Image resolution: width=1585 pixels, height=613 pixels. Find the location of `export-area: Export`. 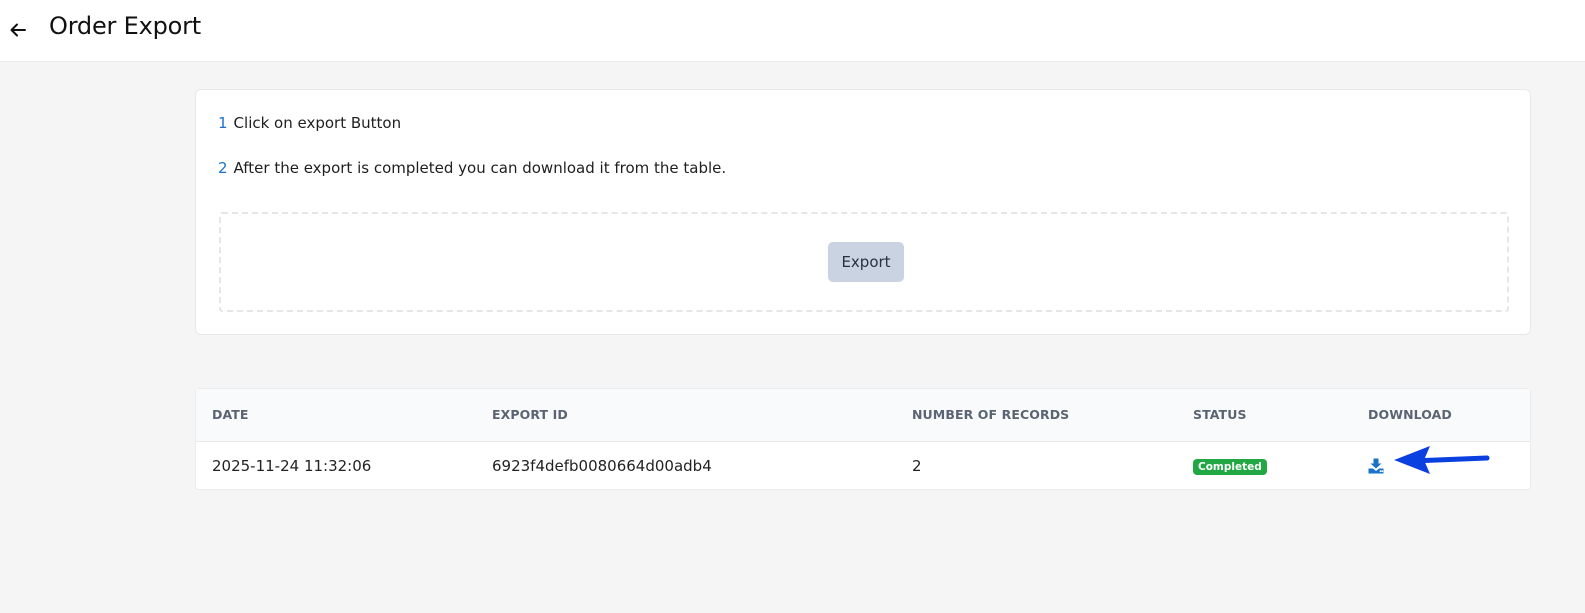

export-area: Export is located at coordinates (864, 262).